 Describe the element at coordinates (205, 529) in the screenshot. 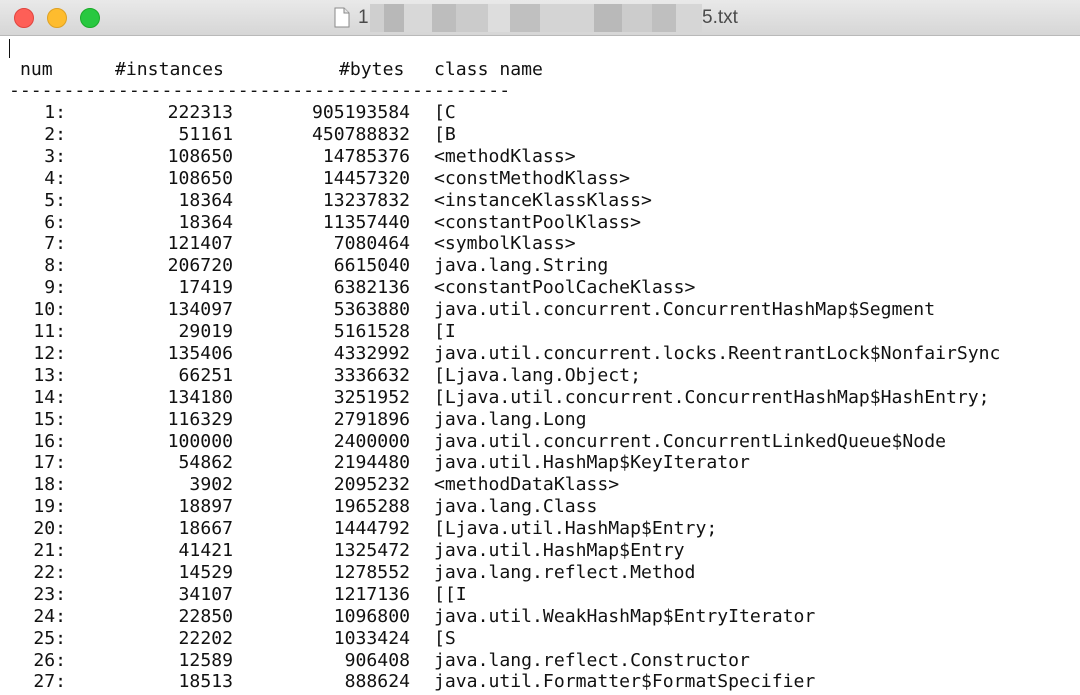

I see `row-instances: 18667` at that location.